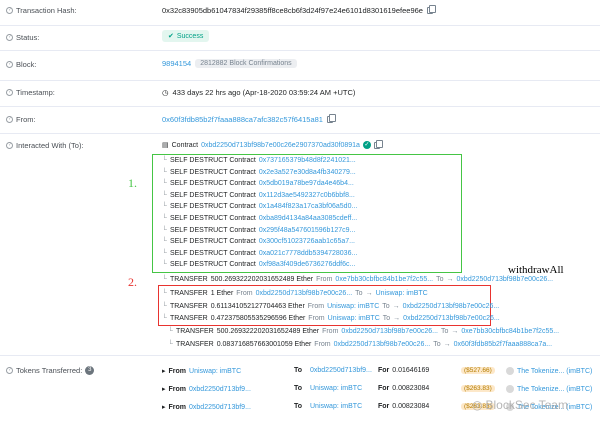 This screenshot has width=600, height=427. I want to click on interacted-label: Interacted With (To):, so click(50, 145).